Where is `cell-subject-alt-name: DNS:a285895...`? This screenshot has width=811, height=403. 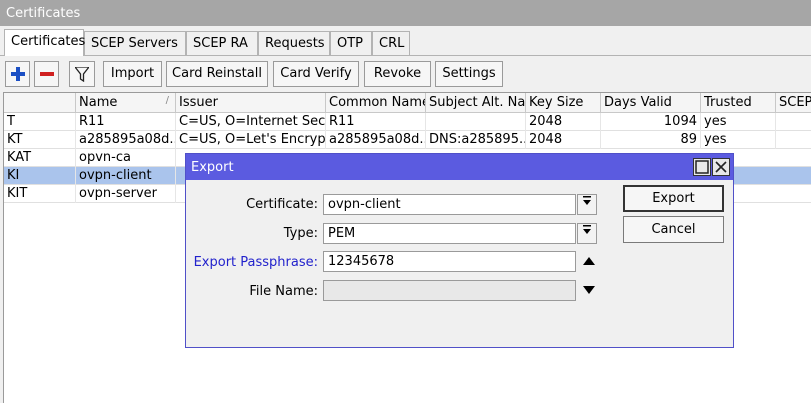 cell-subject-alt-name: DNS:a285895... is located at coordinates (476, 140).